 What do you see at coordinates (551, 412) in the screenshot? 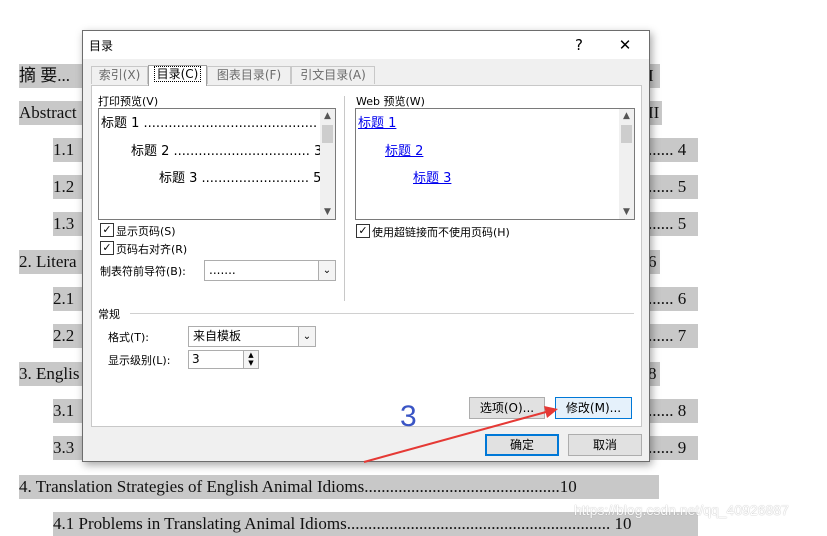
I see `arrow-head` at bounding box center [551, 412].